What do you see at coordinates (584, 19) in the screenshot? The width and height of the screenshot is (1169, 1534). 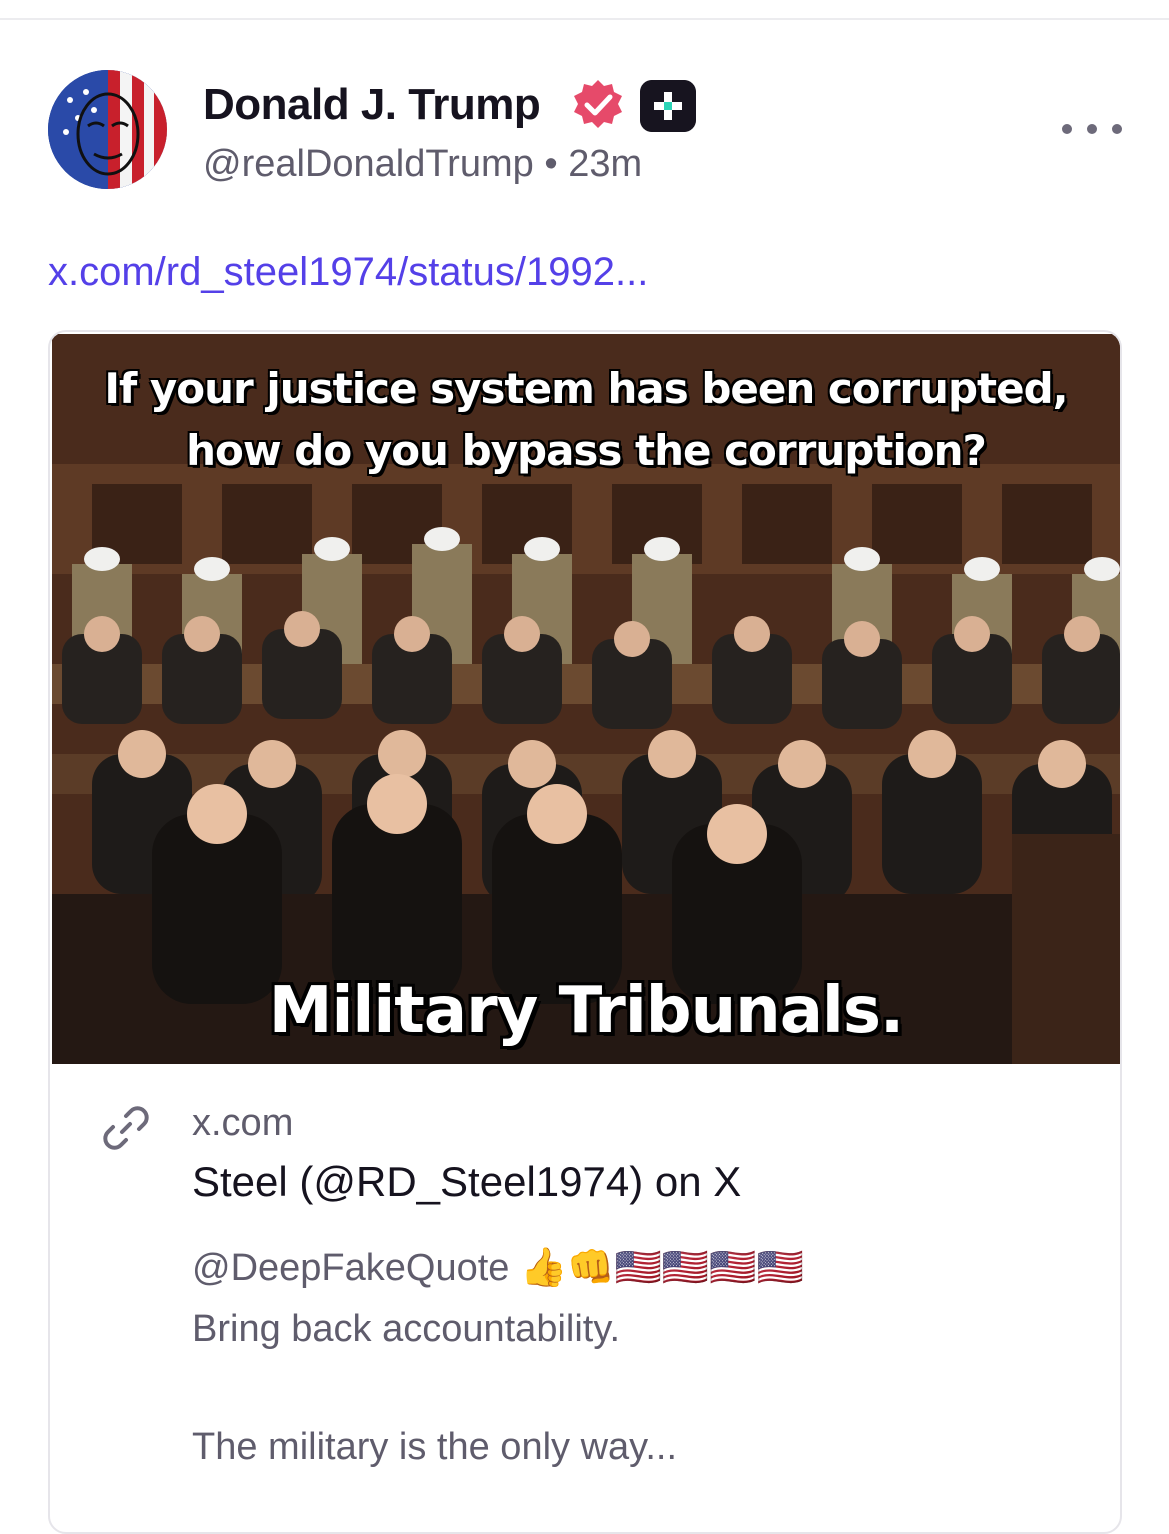 I see `top-divider` at bounding box center [584, 19].